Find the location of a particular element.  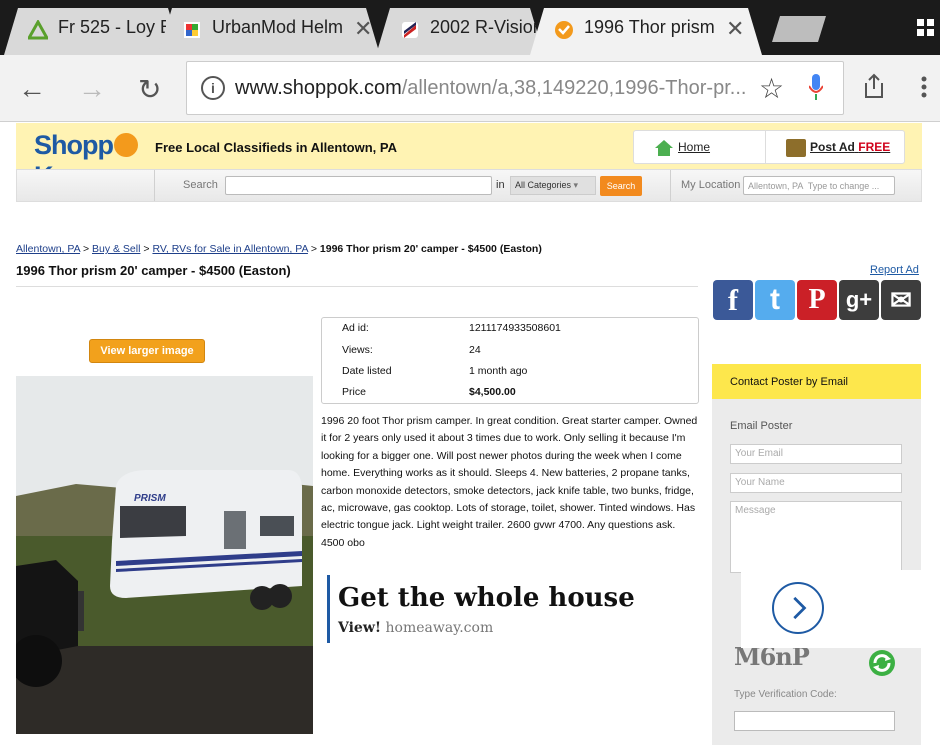

tab-title: UrbanMod Helmi is located at coordinates (278, 27).